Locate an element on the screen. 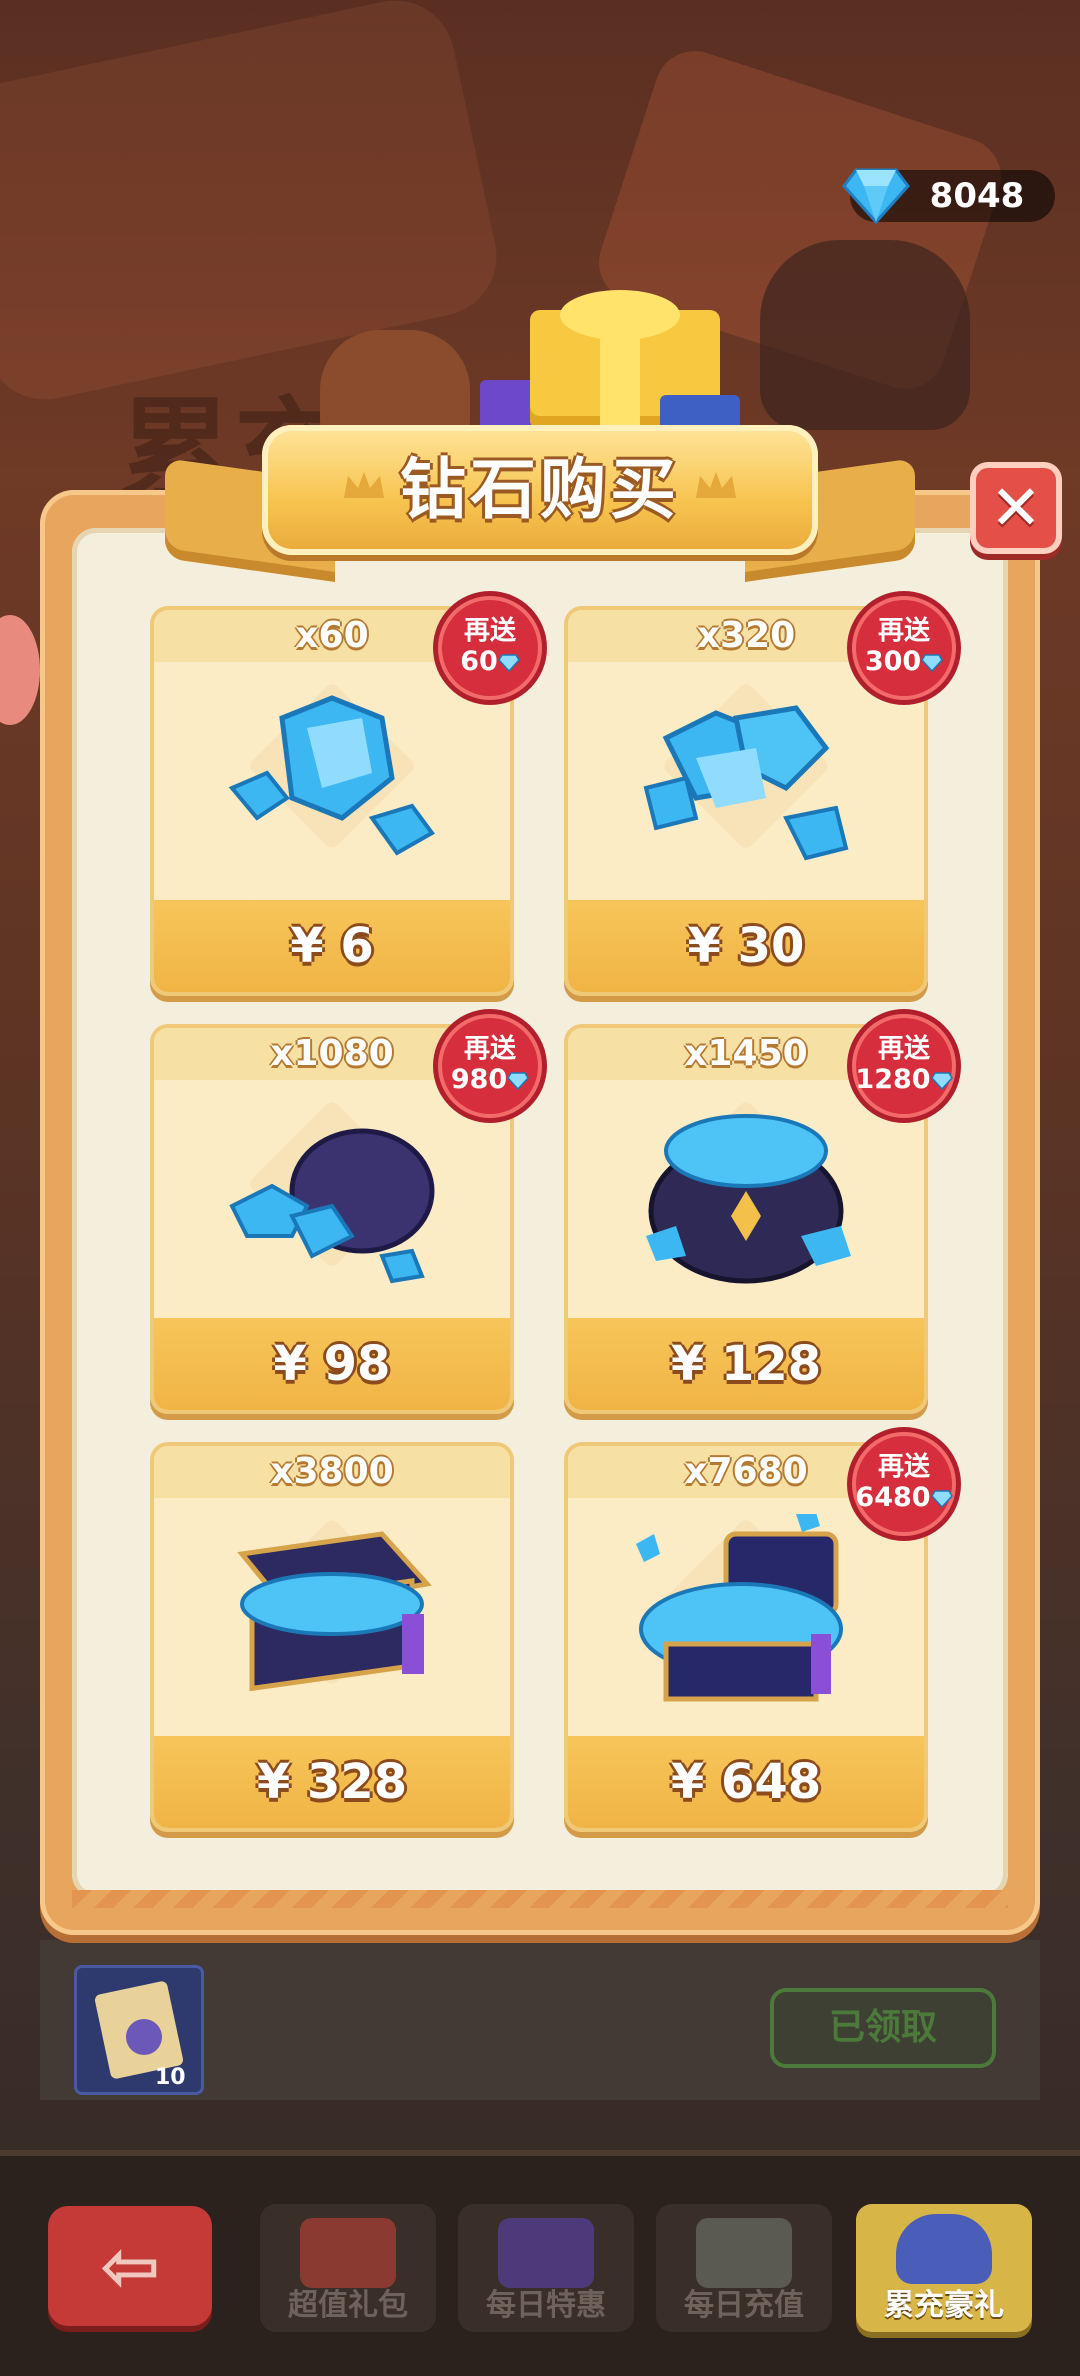 Image resolution: width=1080 pixels, height=2376 pixels. product-card: x3800 ¥ 328 is located at coordinates (332, 1637).